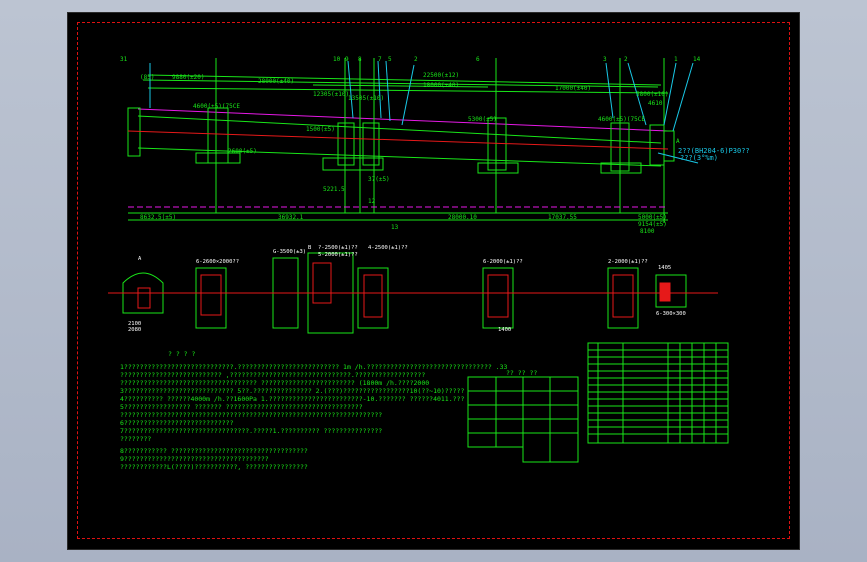 The image size is (867, 562). I want to click on dim-85: (85), so click(147, 77).